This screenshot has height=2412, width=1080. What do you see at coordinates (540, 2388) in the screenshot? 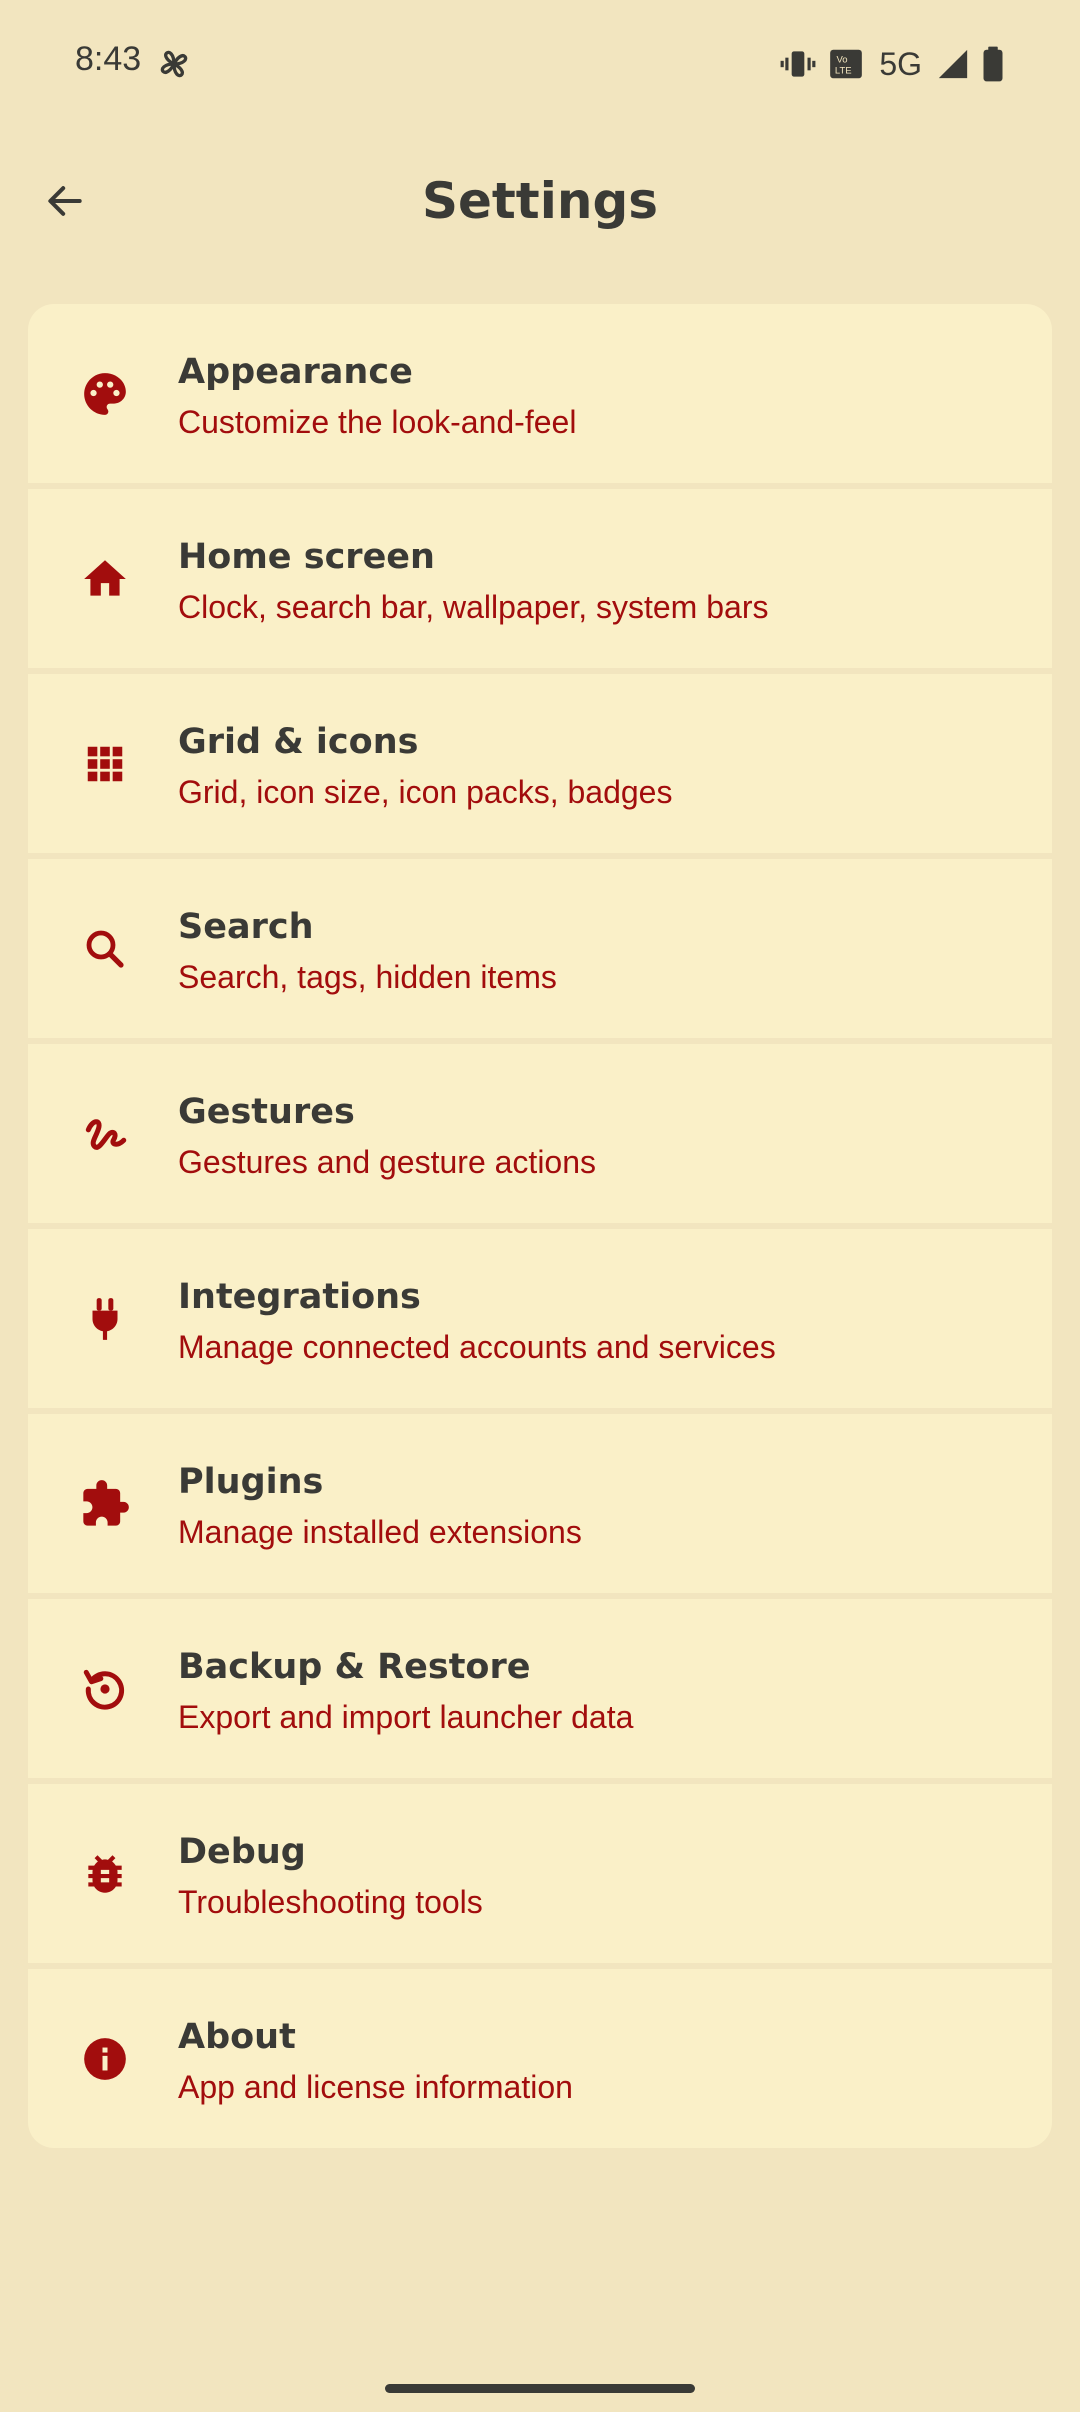
I see `gesture-nav-handle` at bounding box center [540, 2388].